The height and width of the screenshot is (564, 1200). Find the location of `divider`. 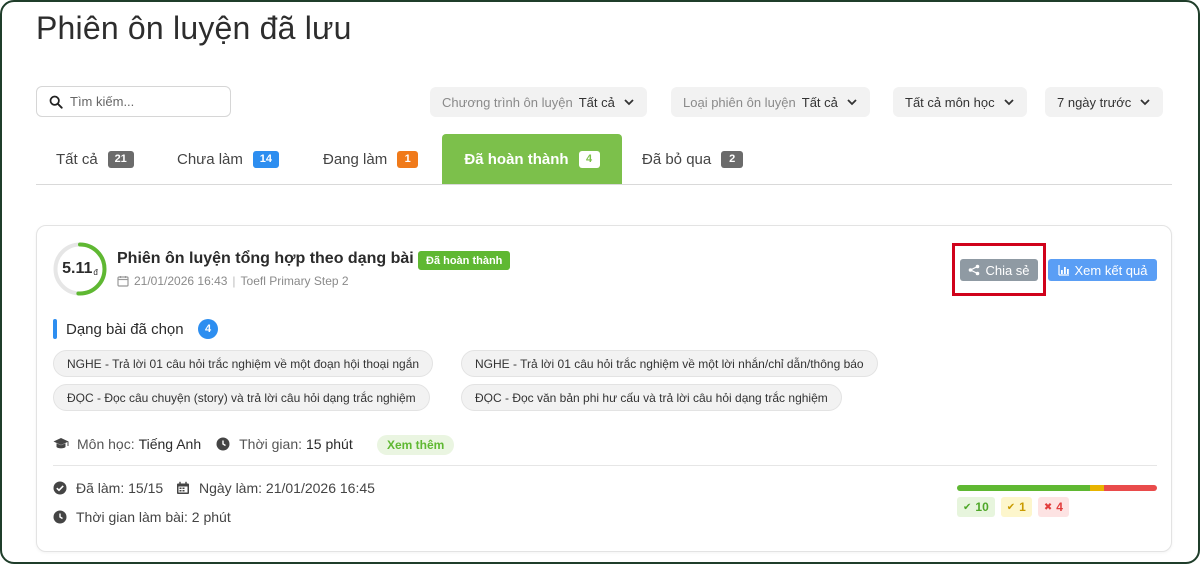

divider is located at coordinates (605, 465).